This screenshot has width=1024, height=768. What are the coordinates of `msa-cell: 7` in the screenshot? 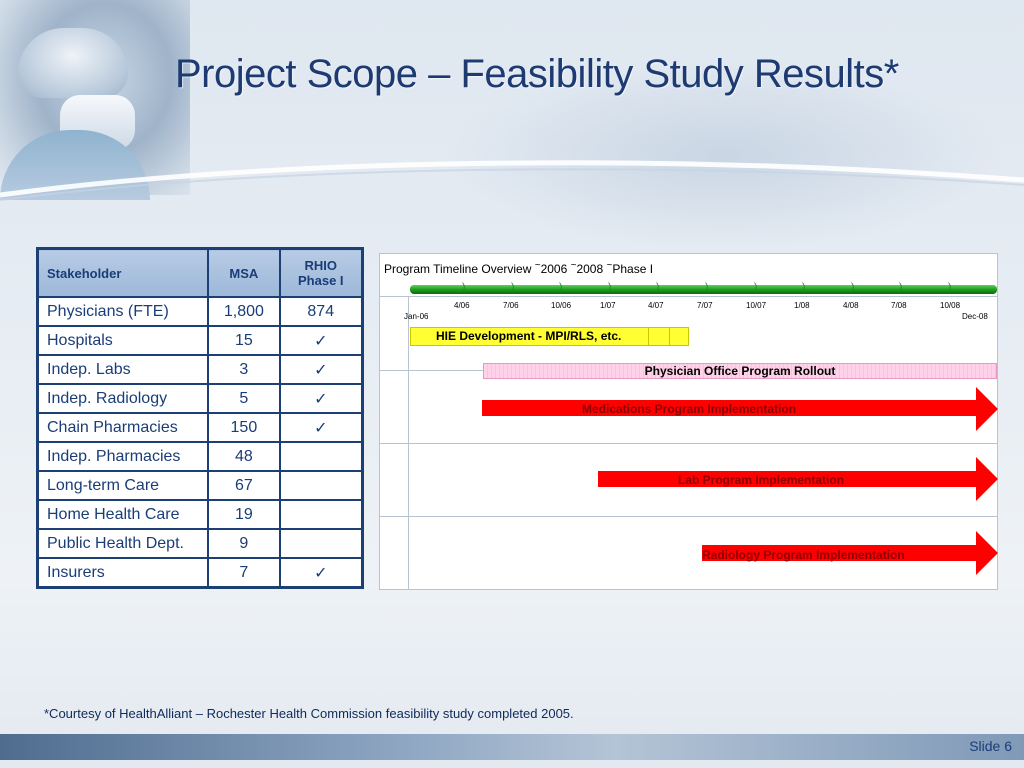 It's located at (244, 573).